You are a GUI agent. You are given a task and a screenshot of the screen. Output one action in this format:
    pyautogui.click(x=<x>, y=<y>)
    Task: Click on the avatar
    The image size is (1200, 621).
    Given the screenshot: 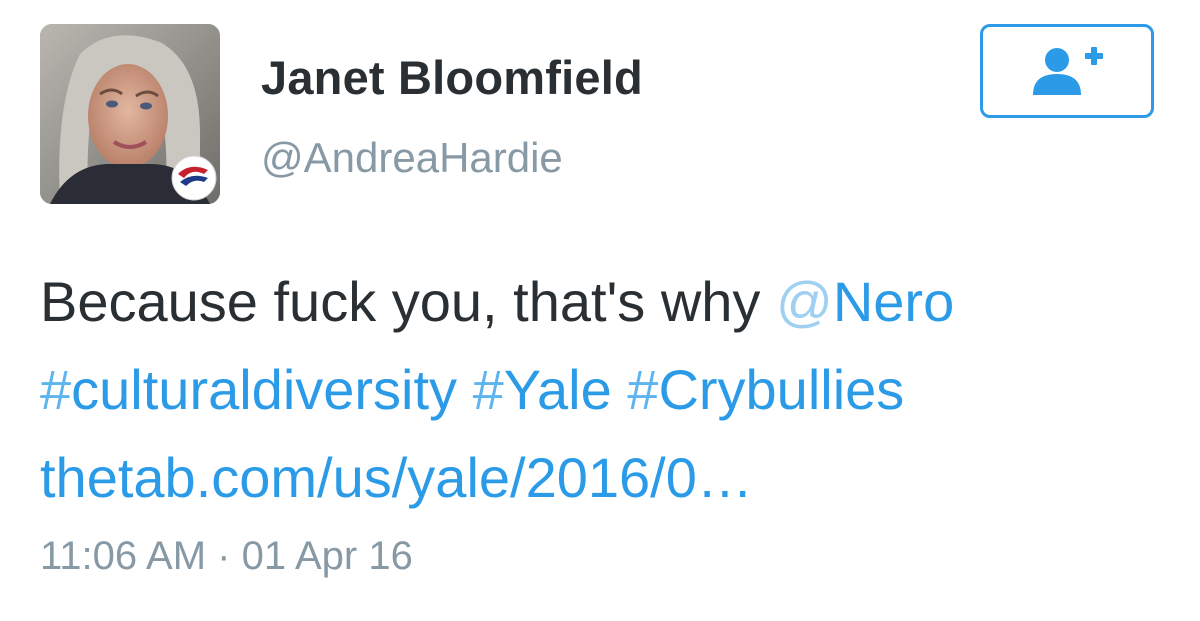 What is the action you would take?
    pyautogui.click(x=130, y=114)
    